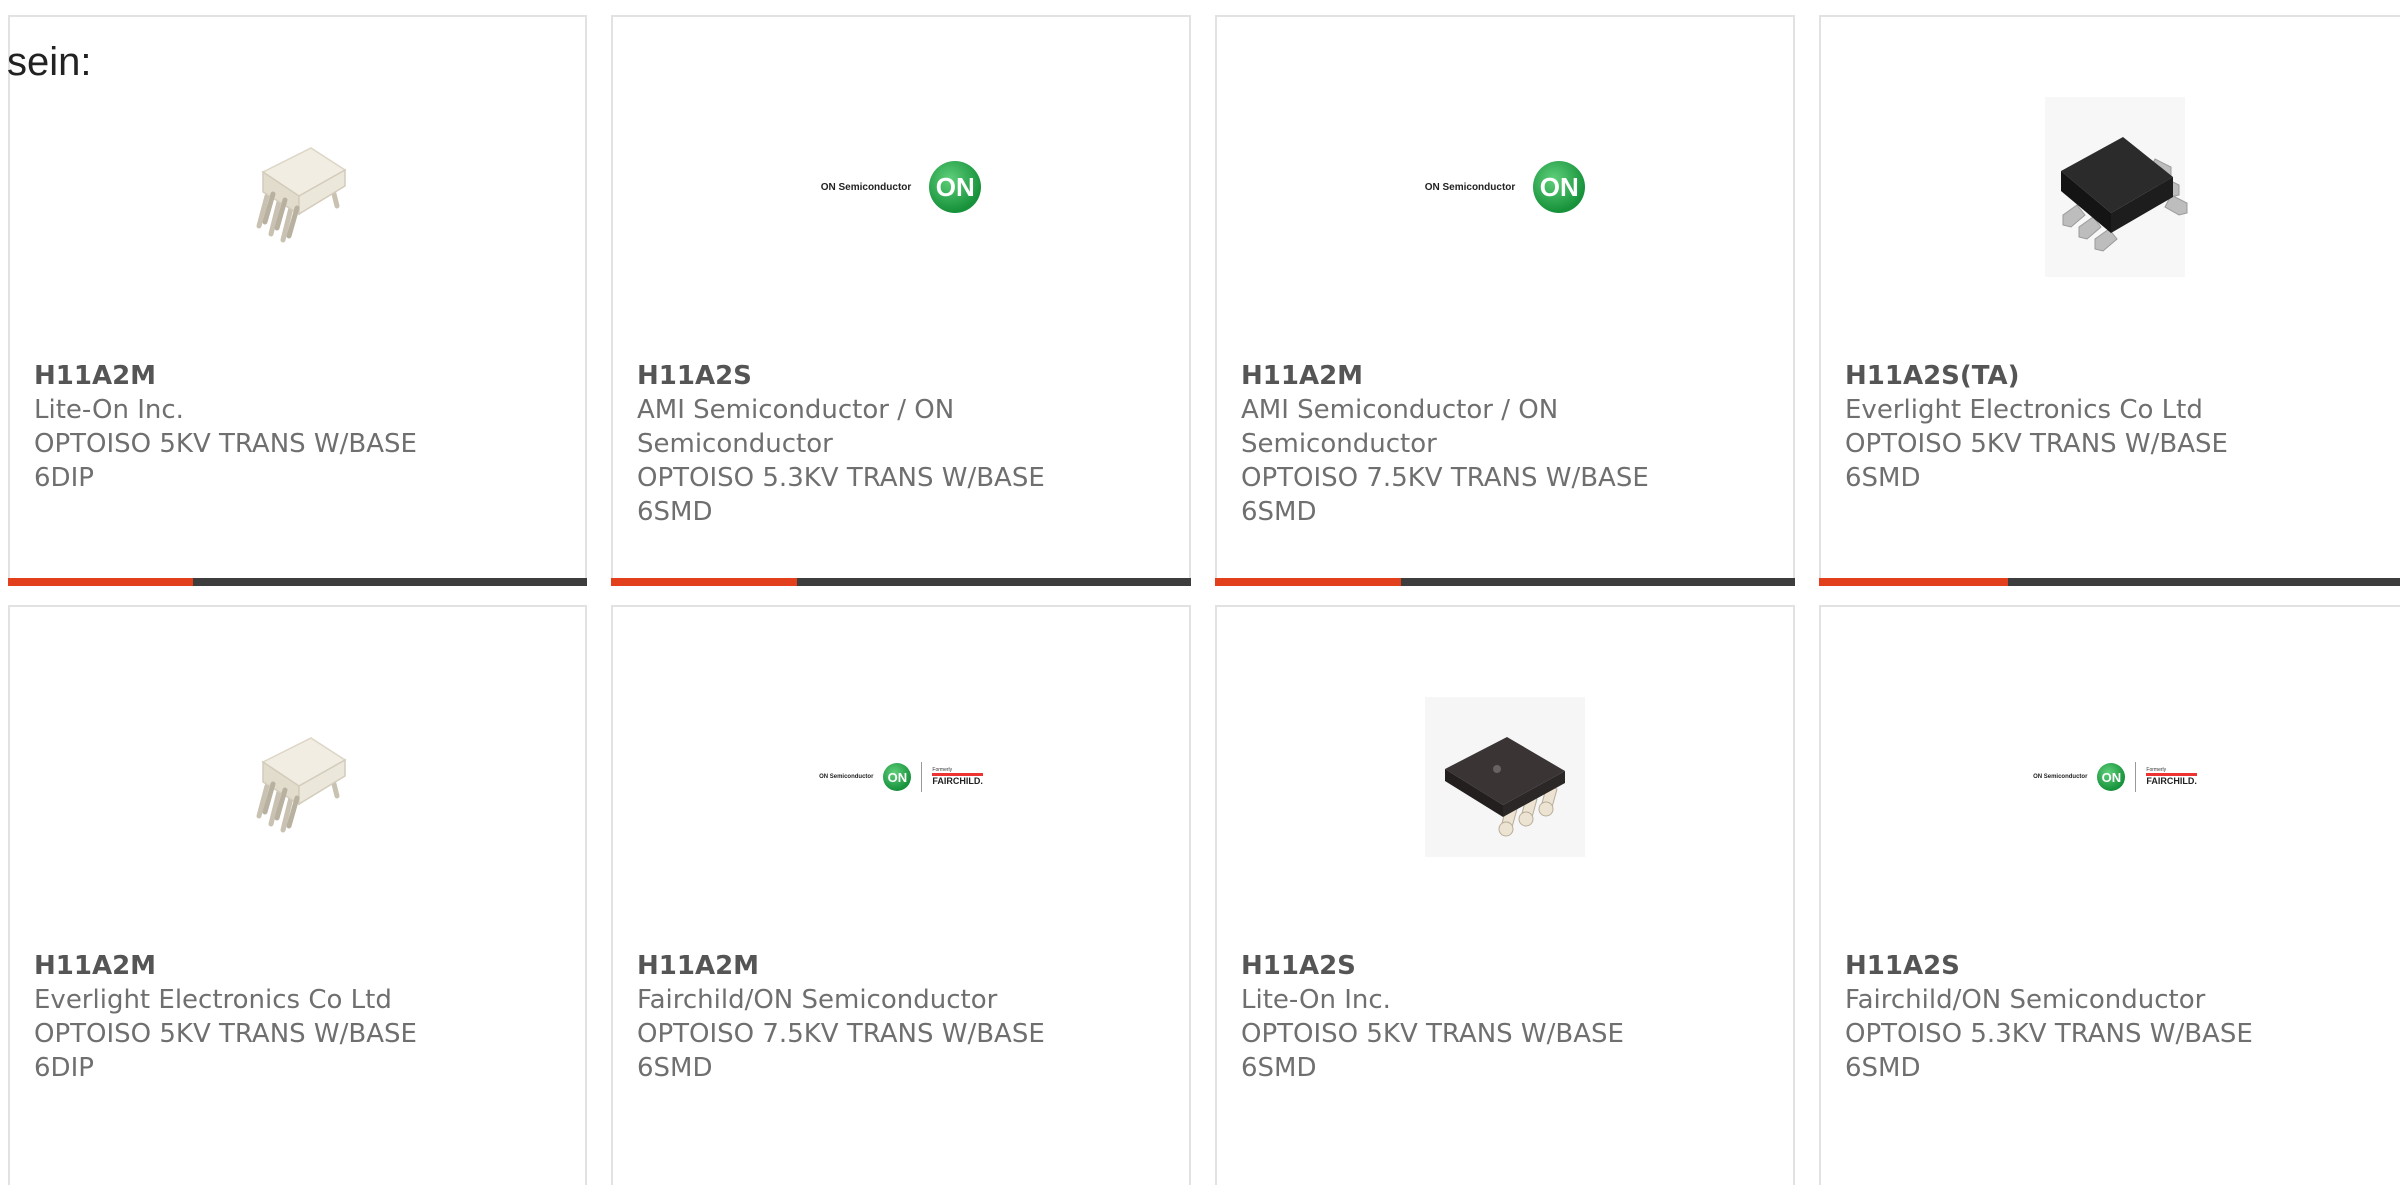 This screenshot has width=2400, height=1185. Describe the element at coordinates (2117, 376) in the screenshot. I see `part-number: H11A2S(TA)` at that location.